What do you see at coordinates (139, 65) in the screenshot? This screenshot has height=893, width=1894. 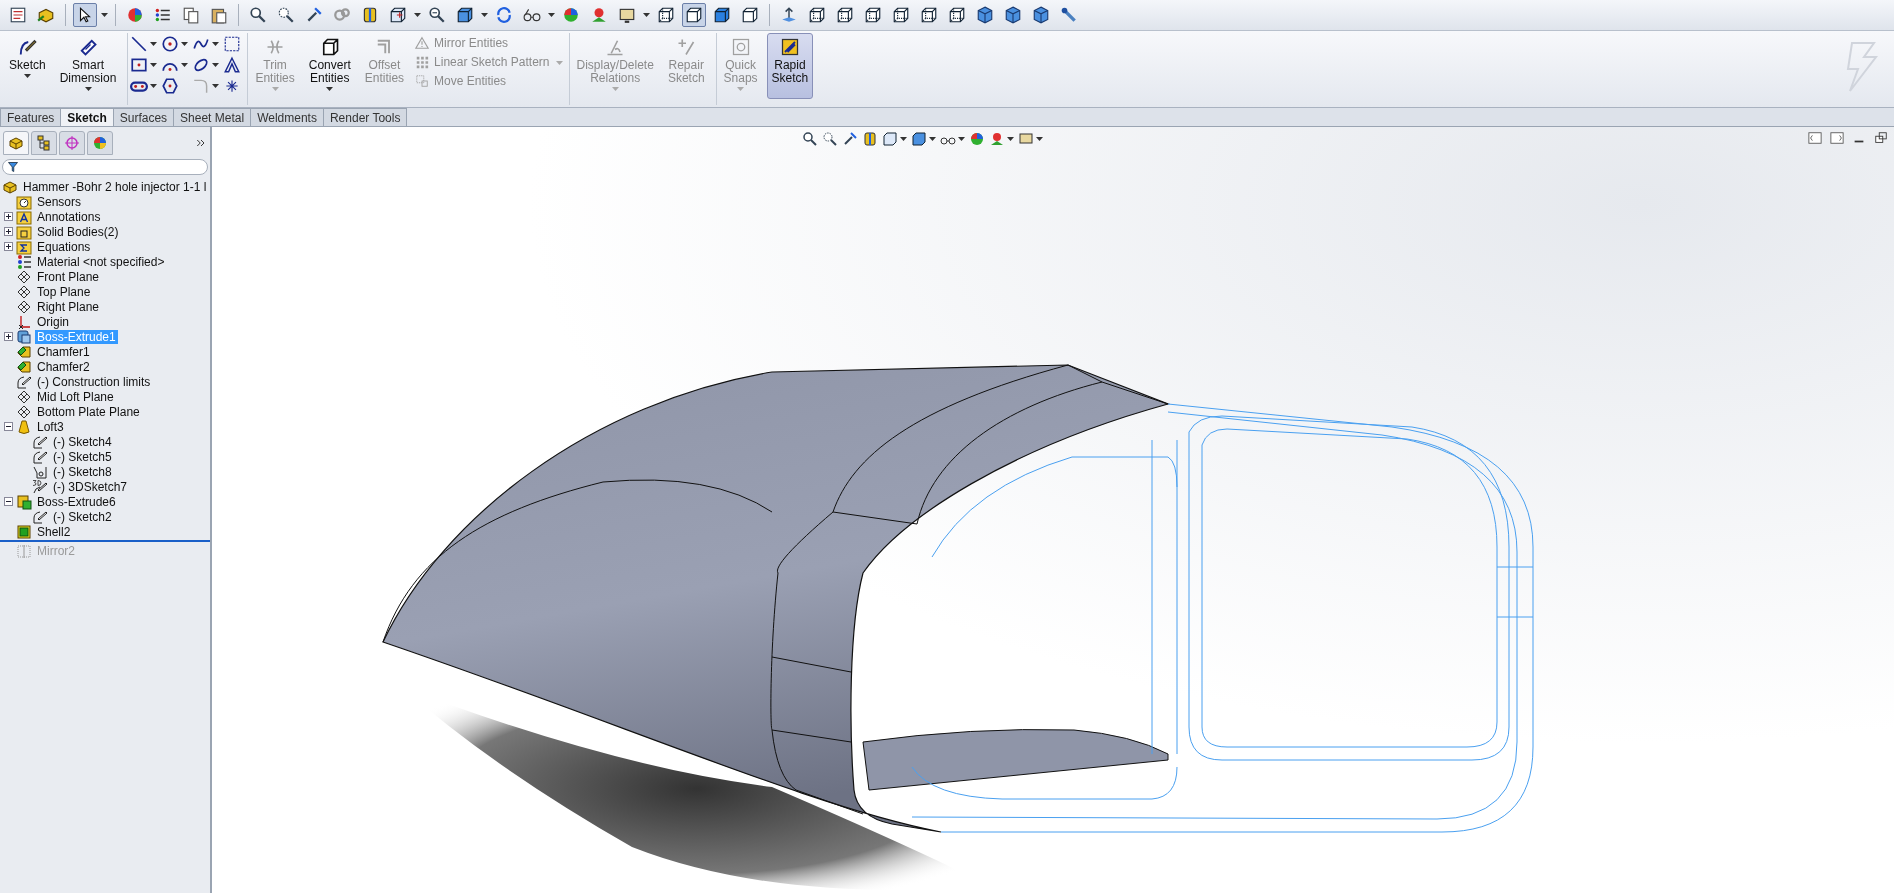 I see `rectangle-icon` at bounding box center [139, 65].